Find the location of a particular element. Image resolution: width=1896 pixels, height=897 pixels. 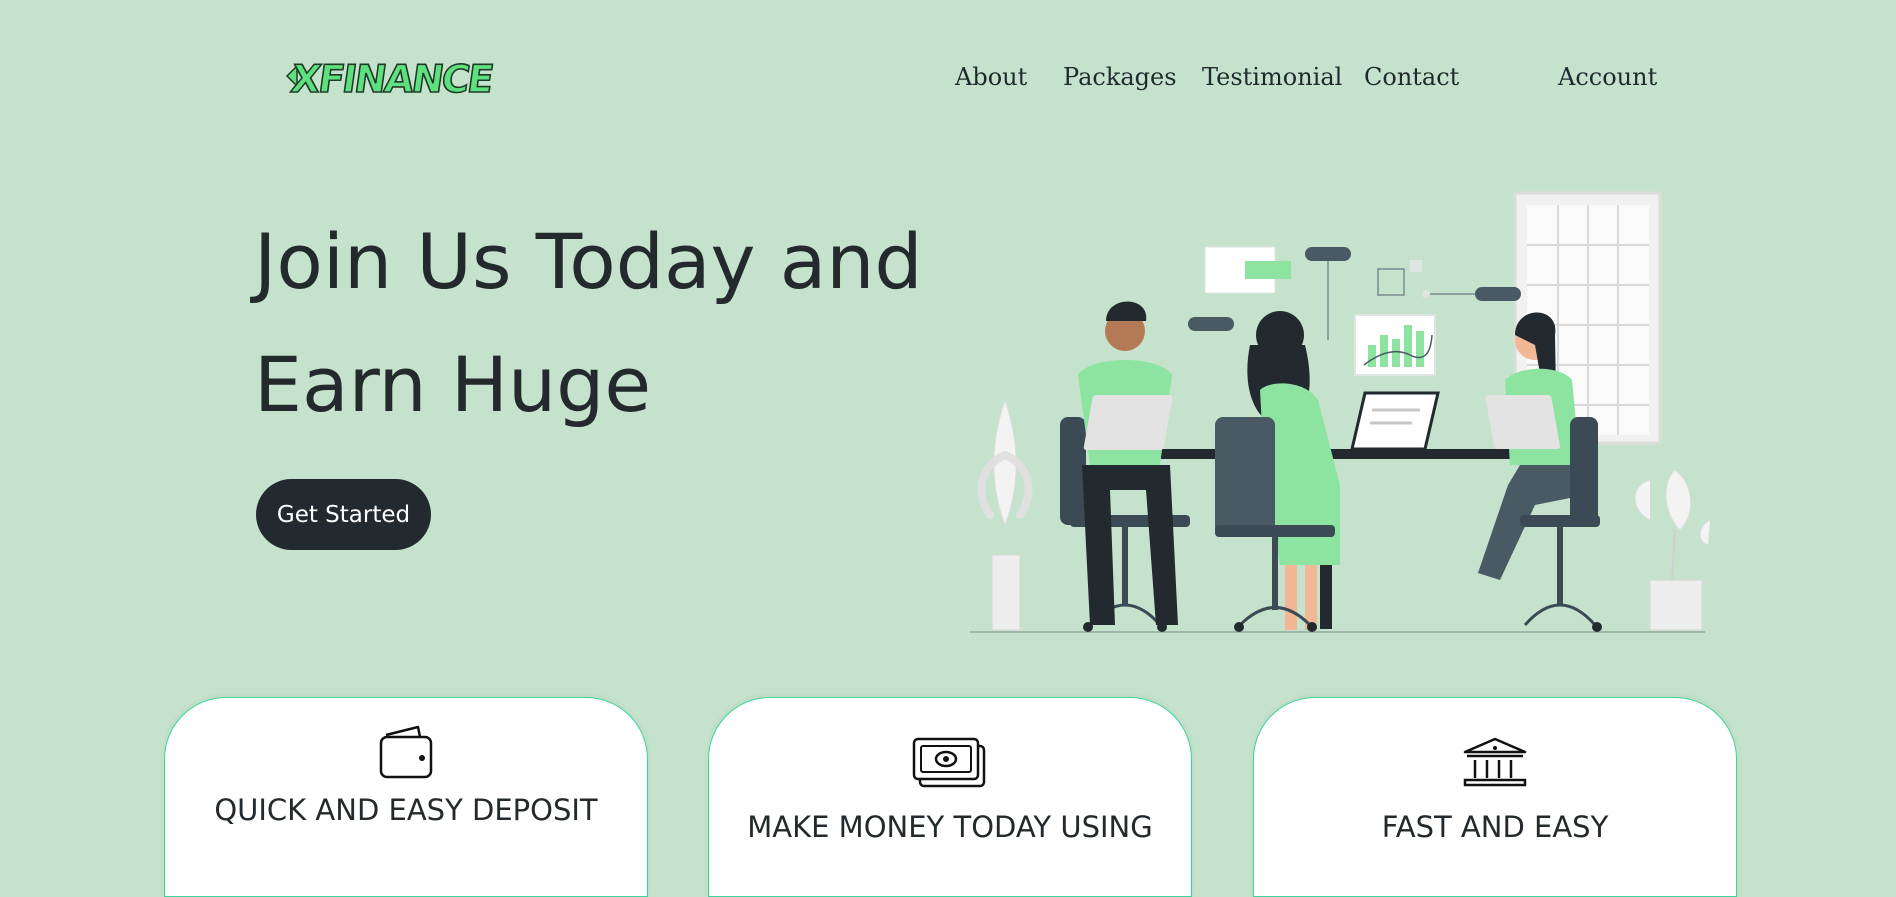

feature-card-deposit: QUICK AND EASY DEPOSIT is located at coordinates (406, 797).